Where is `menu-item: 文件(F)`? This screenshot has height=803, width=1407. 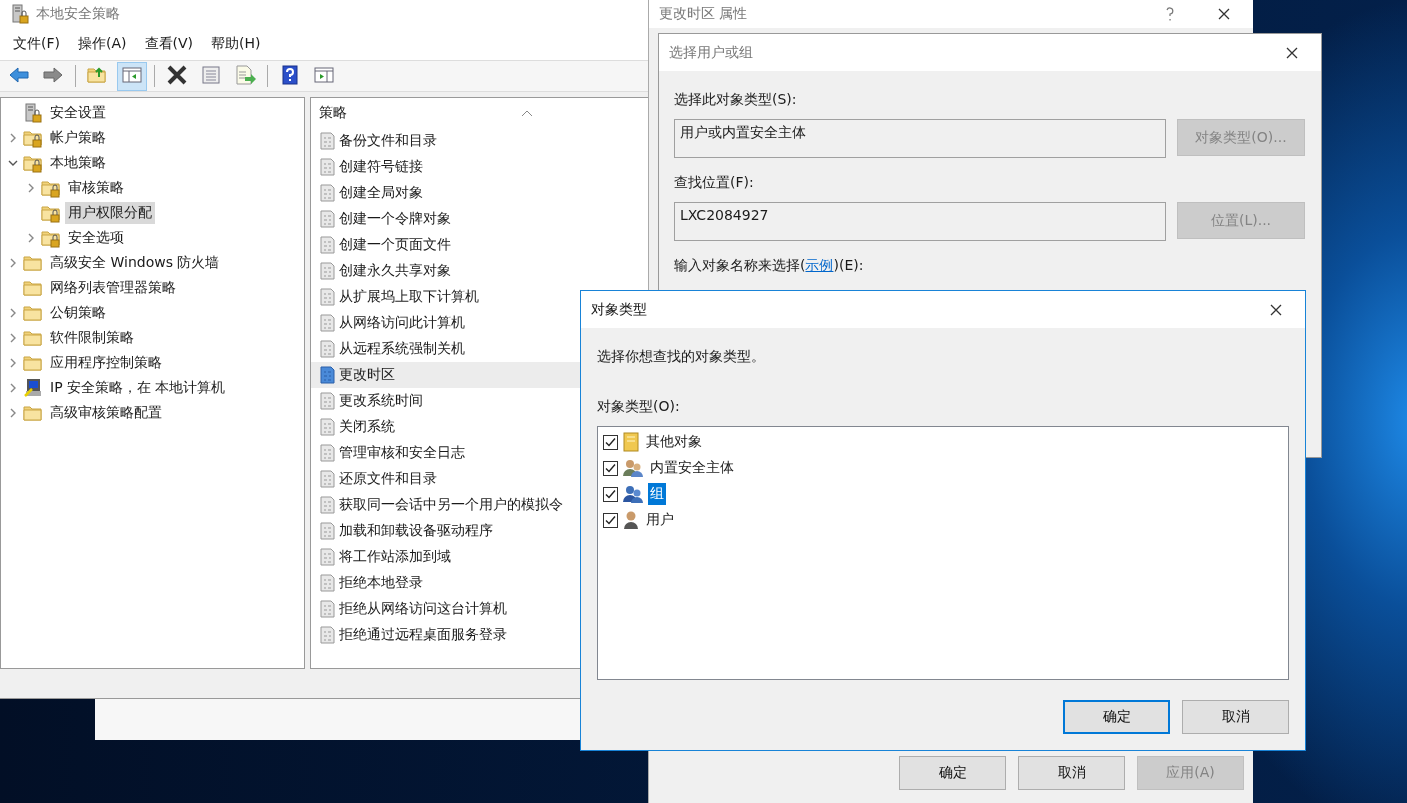
menu-item: 文件(F) is located at coordinates (36, 44).